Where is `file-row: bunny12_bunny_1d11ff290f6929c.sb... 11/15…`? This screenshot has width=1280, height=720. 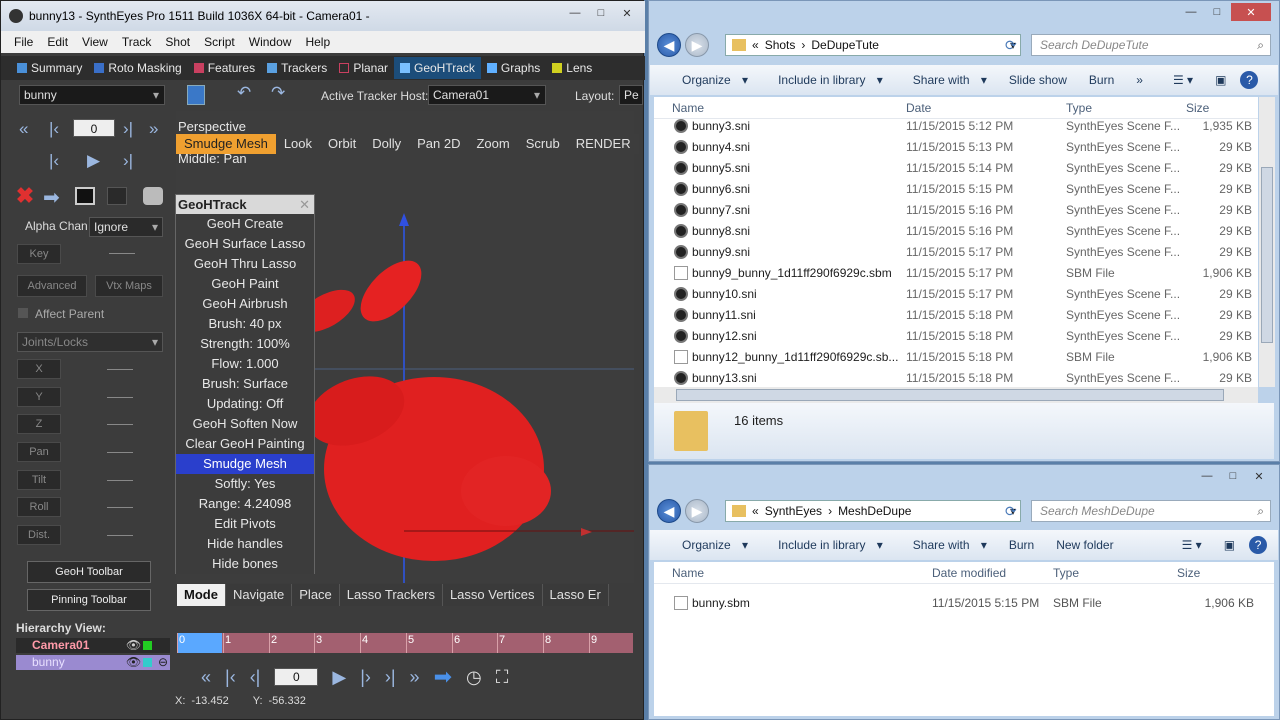 file-row: bunny12_bunny_1d11ff290f6929c.sb... 11/15… is located at coordinates (956, 356).